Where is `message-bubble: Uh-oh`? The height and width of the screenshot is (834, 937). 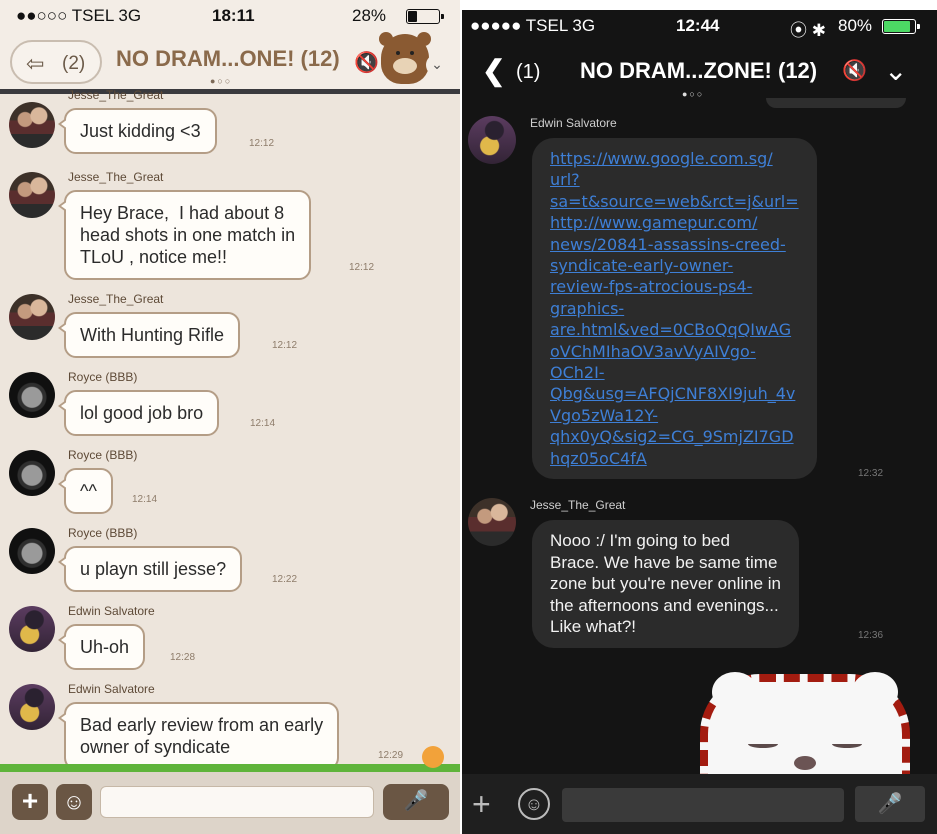
message-bubble: Uh-oh is located at coordinates (101, 647).